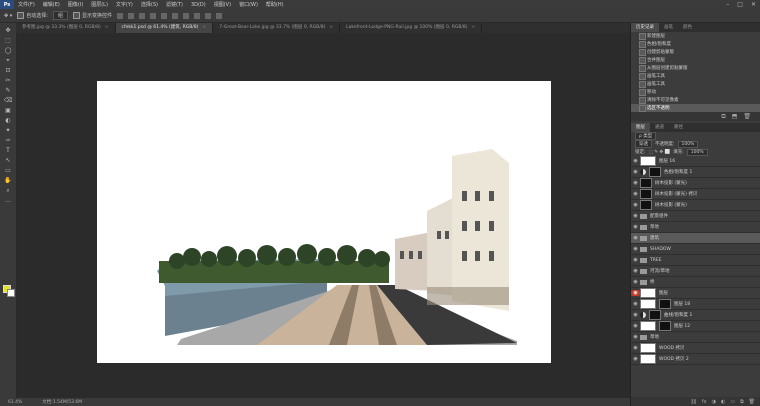 This screenshot has width=760, height=406. Describe the element at coordinates (99, 4) in the screenshot. I see `menu-layer: 图层(L)` at that location.